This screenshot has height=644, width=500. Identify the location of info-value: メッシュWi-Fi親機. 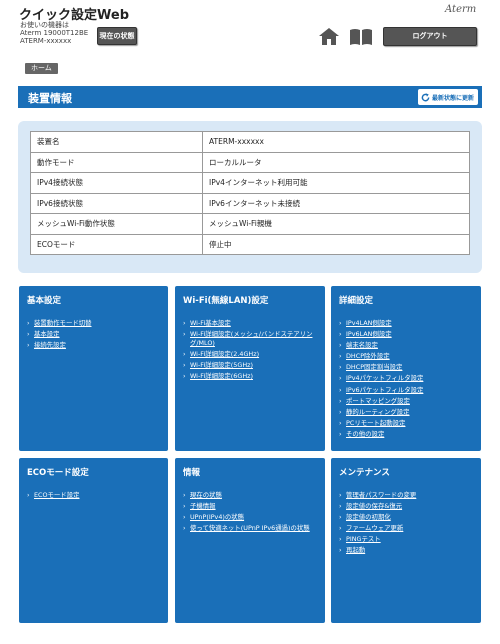
(336, 224).